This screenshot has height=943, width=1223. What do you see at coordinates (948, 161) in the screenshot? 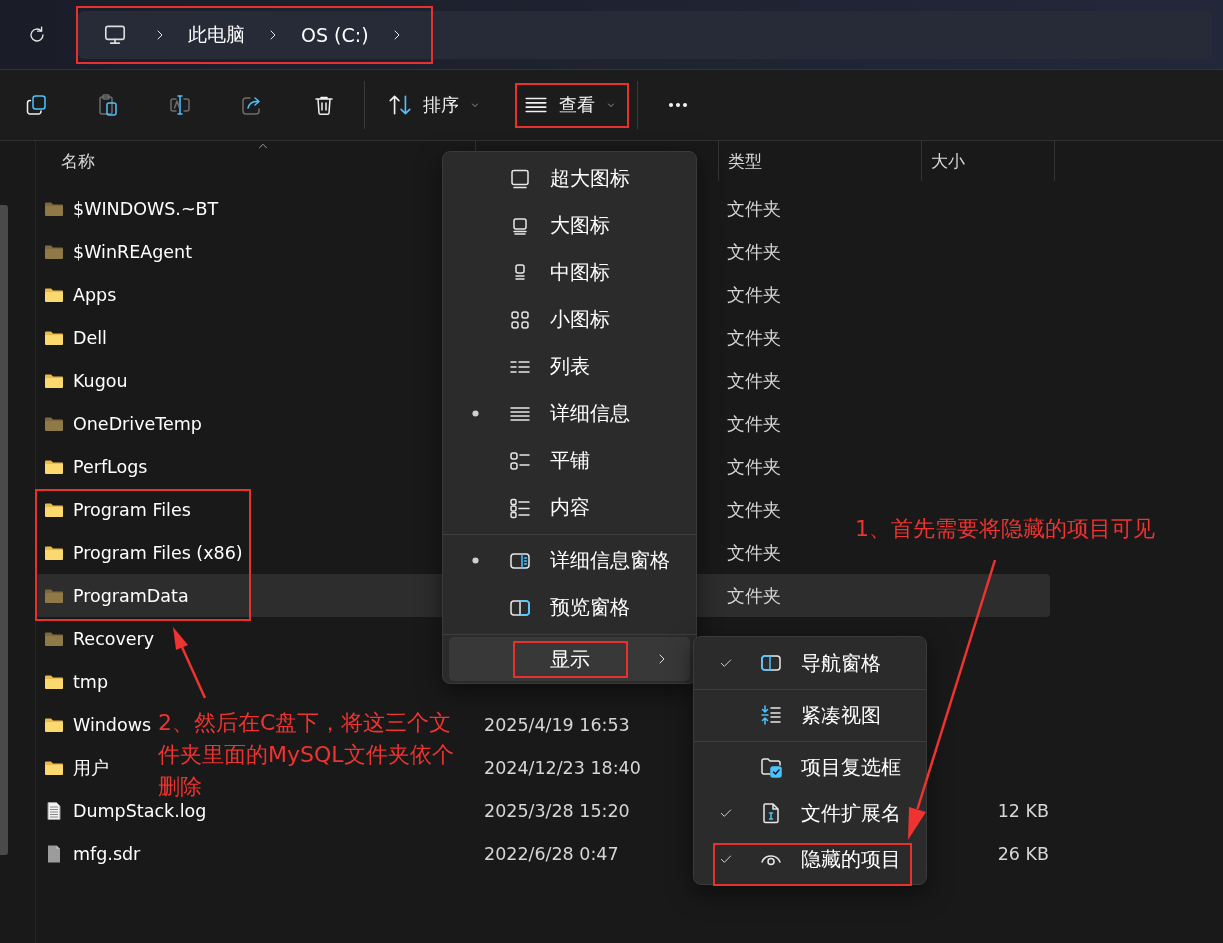
I see `column-header: 大小` at bounding box center [948, 161].